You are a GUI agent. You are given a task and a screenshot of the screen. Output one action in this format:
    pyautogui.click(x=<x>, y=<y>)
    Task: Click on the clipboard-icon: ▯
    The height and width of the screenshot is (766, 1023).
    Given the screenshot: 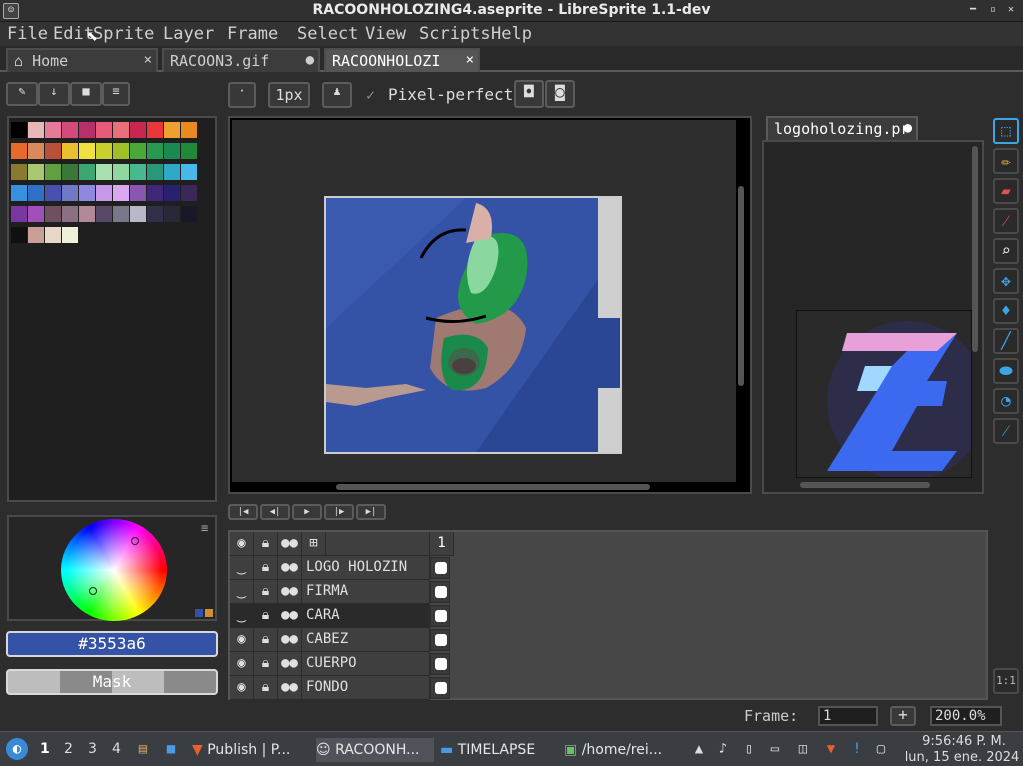 What is the action you would take?
    pyautogui.click(x=749, y=749)
    